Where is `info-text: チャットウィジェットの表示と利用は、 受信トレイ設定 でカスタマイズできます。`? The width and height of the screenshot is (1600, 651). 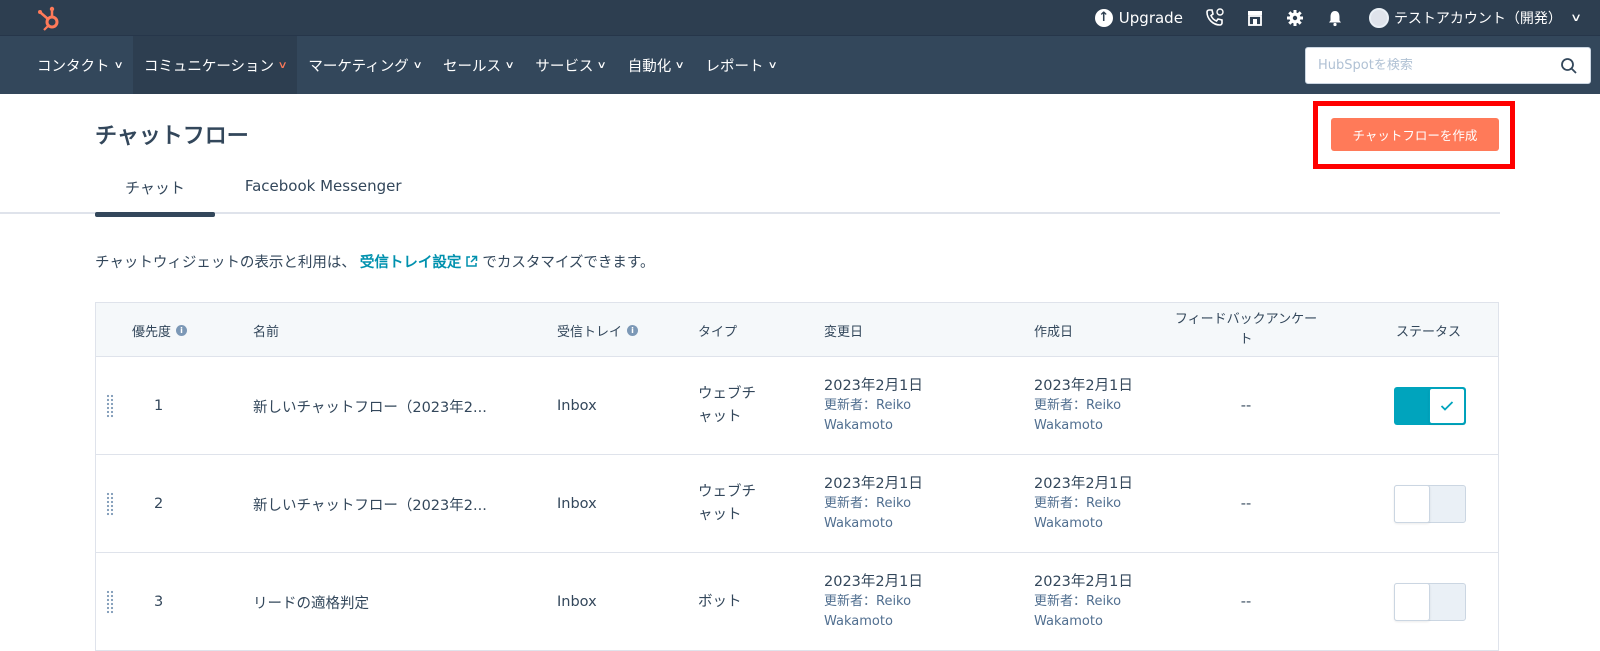 info-text: チャットウィジェットの表示と利用は、 受信トレイ設定 でカスタマイズできます。 is located at coordinates (374, 261).